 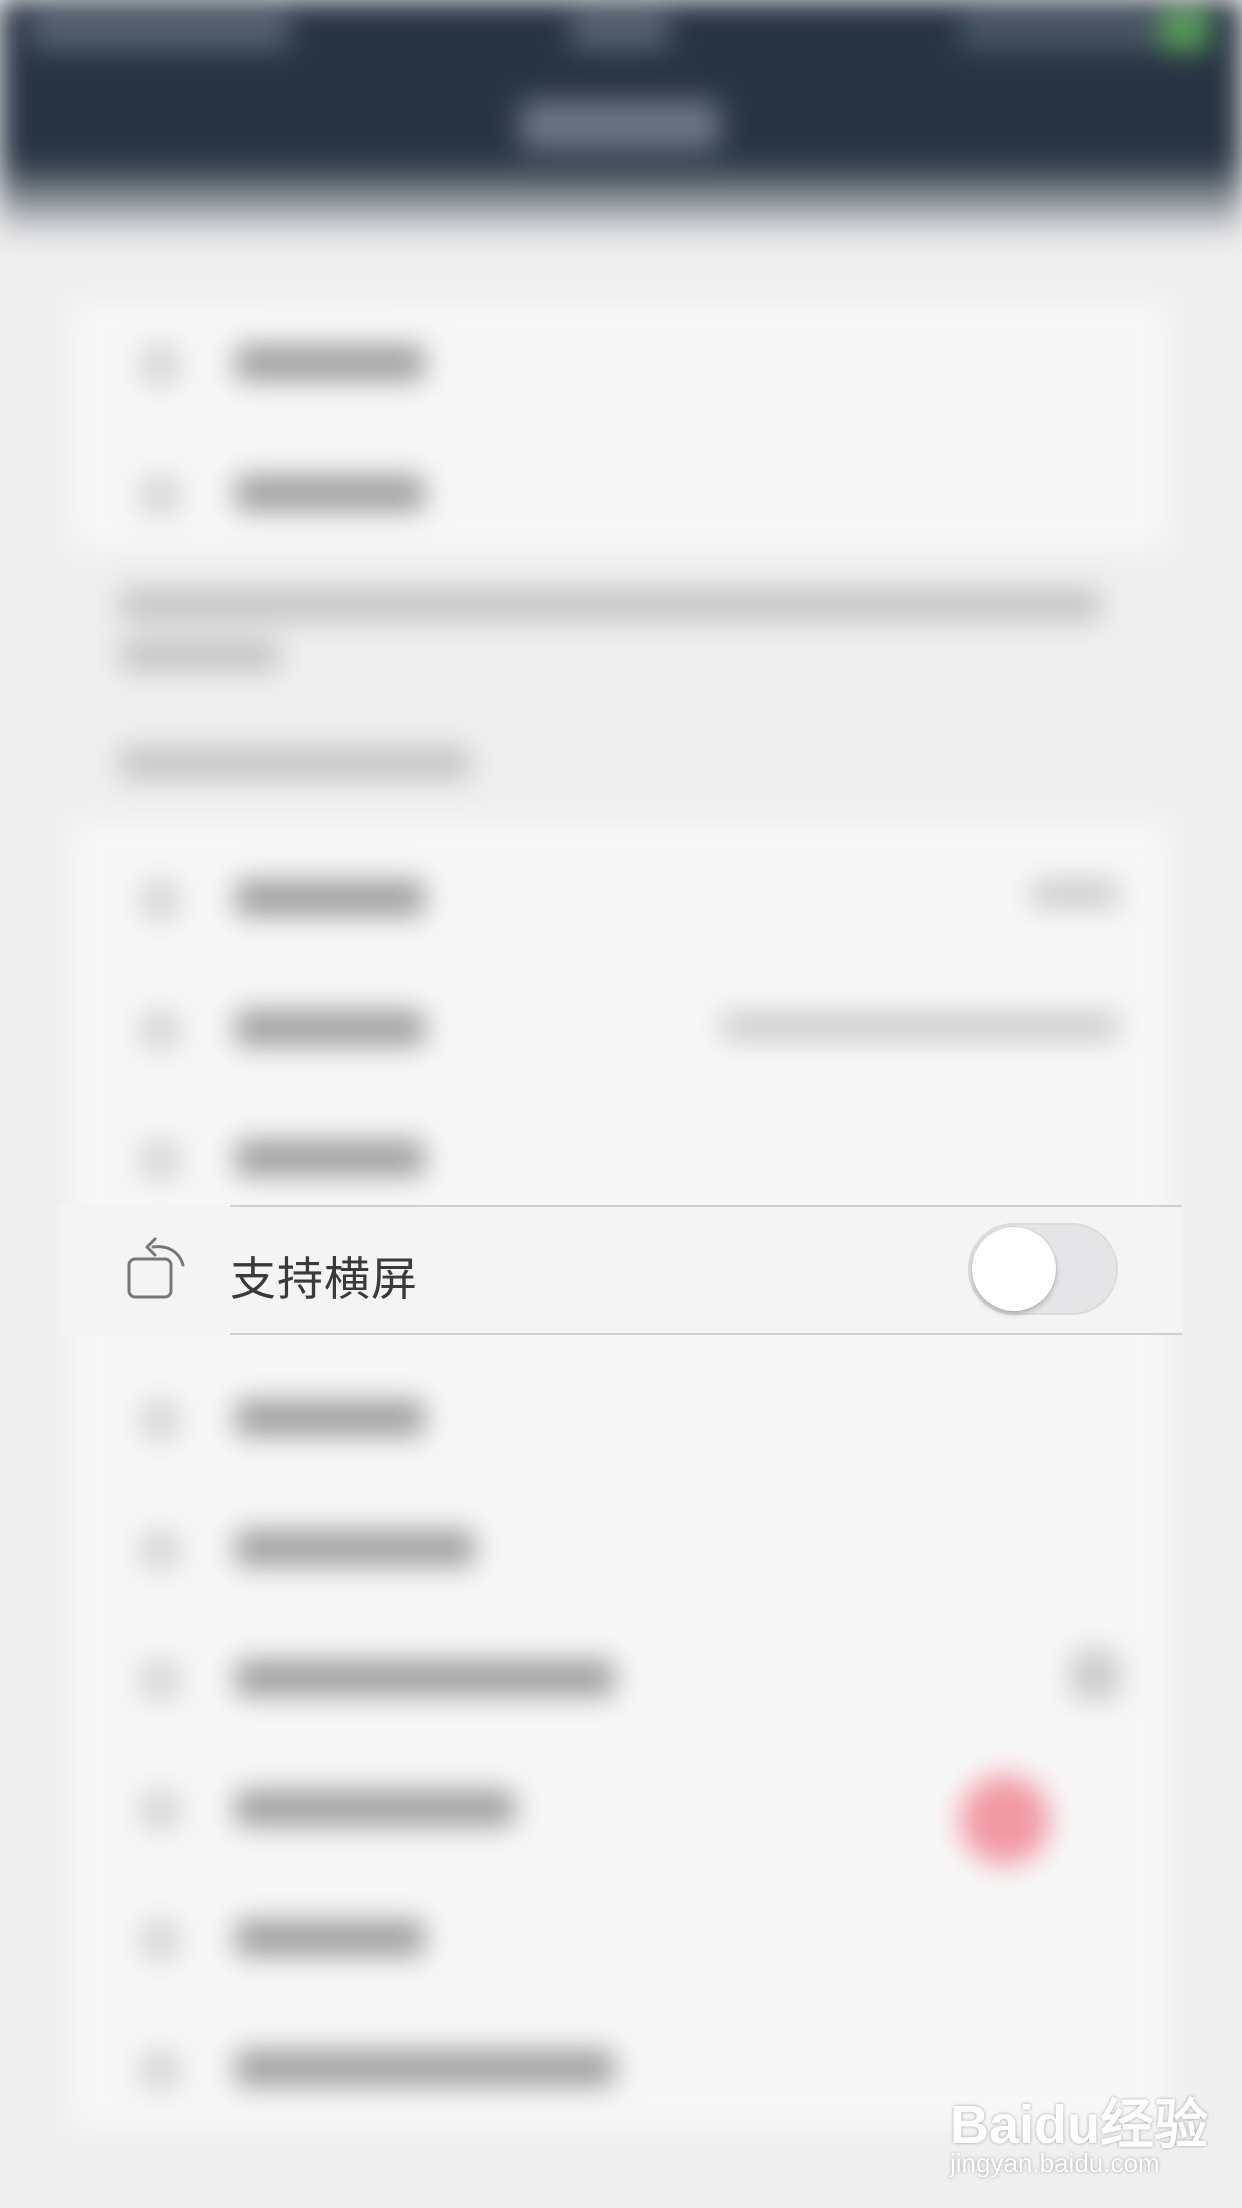 What do you see at coordinates (621, 92) in the screenshot?
I see `status-and-nav-bar` at bounding box center [621, 92].